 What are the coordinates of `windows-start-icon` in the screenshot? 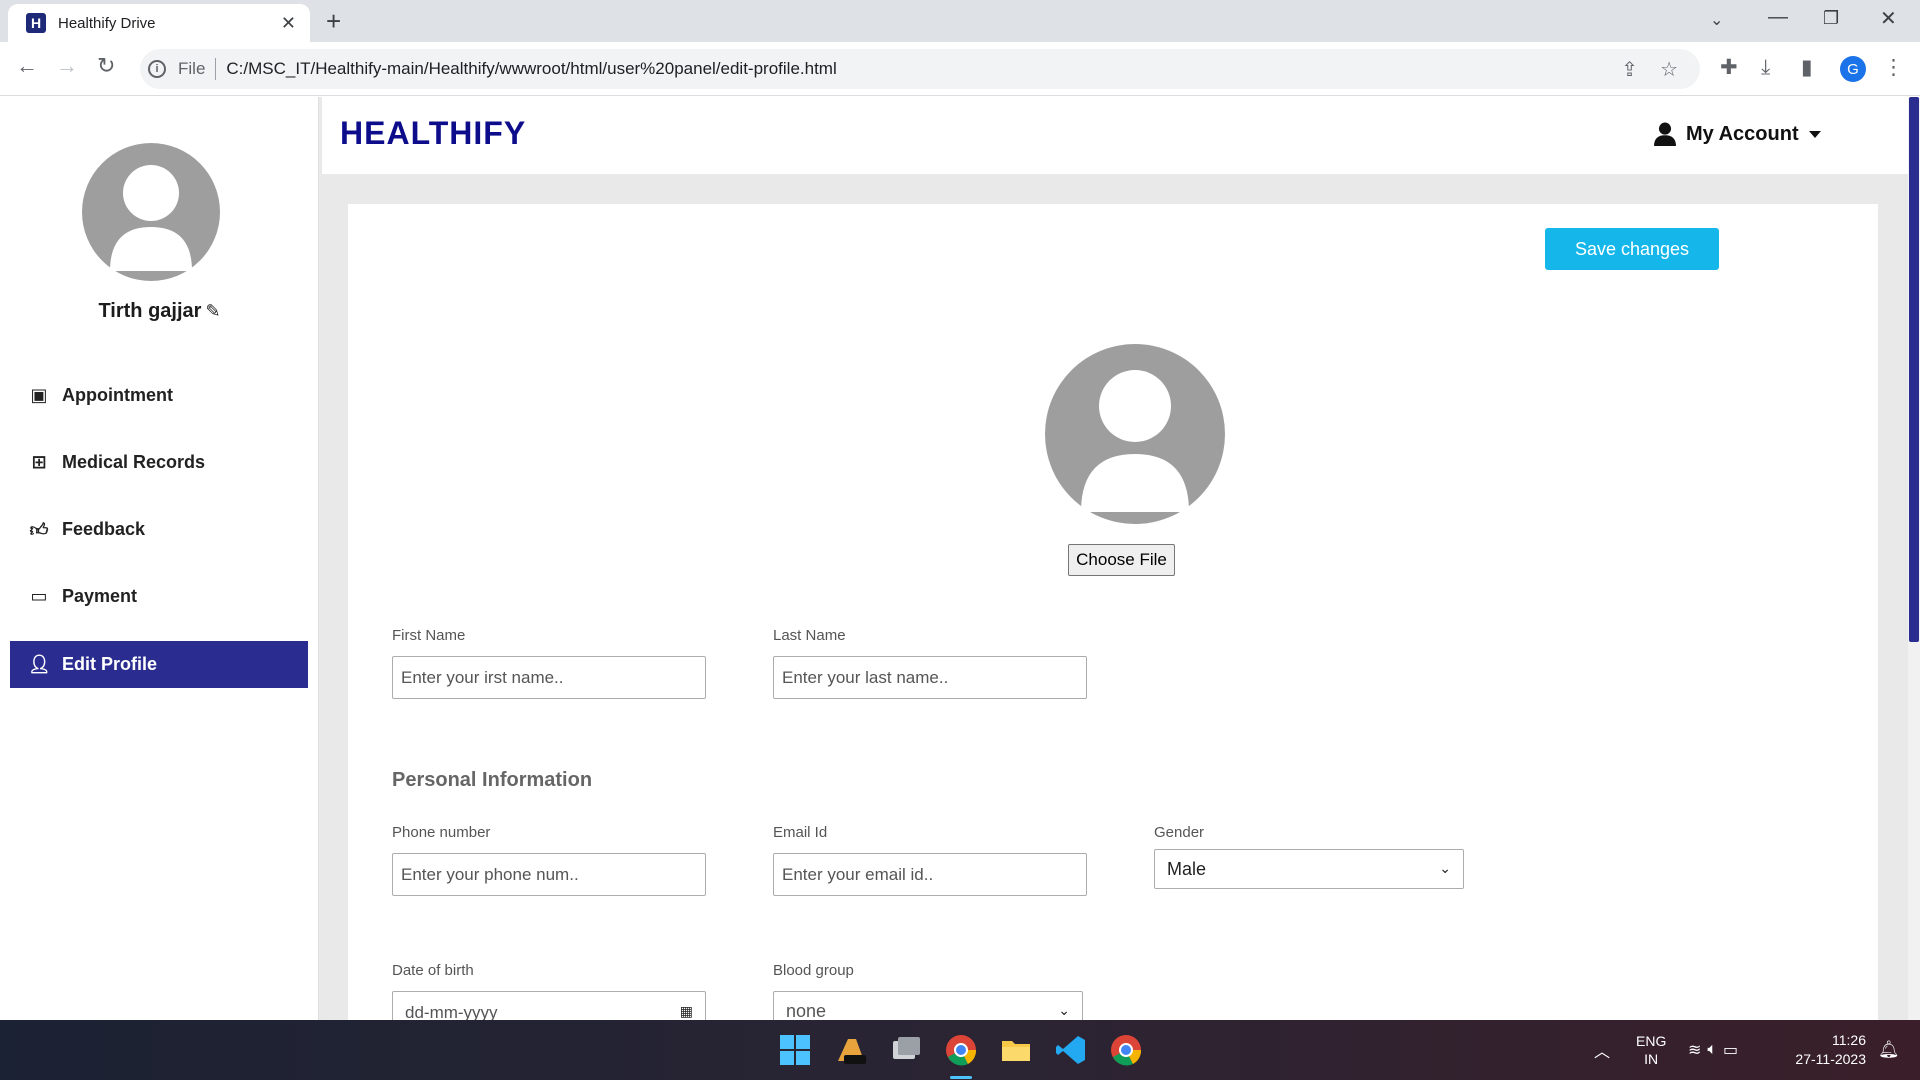 It's located at (795, 1050).